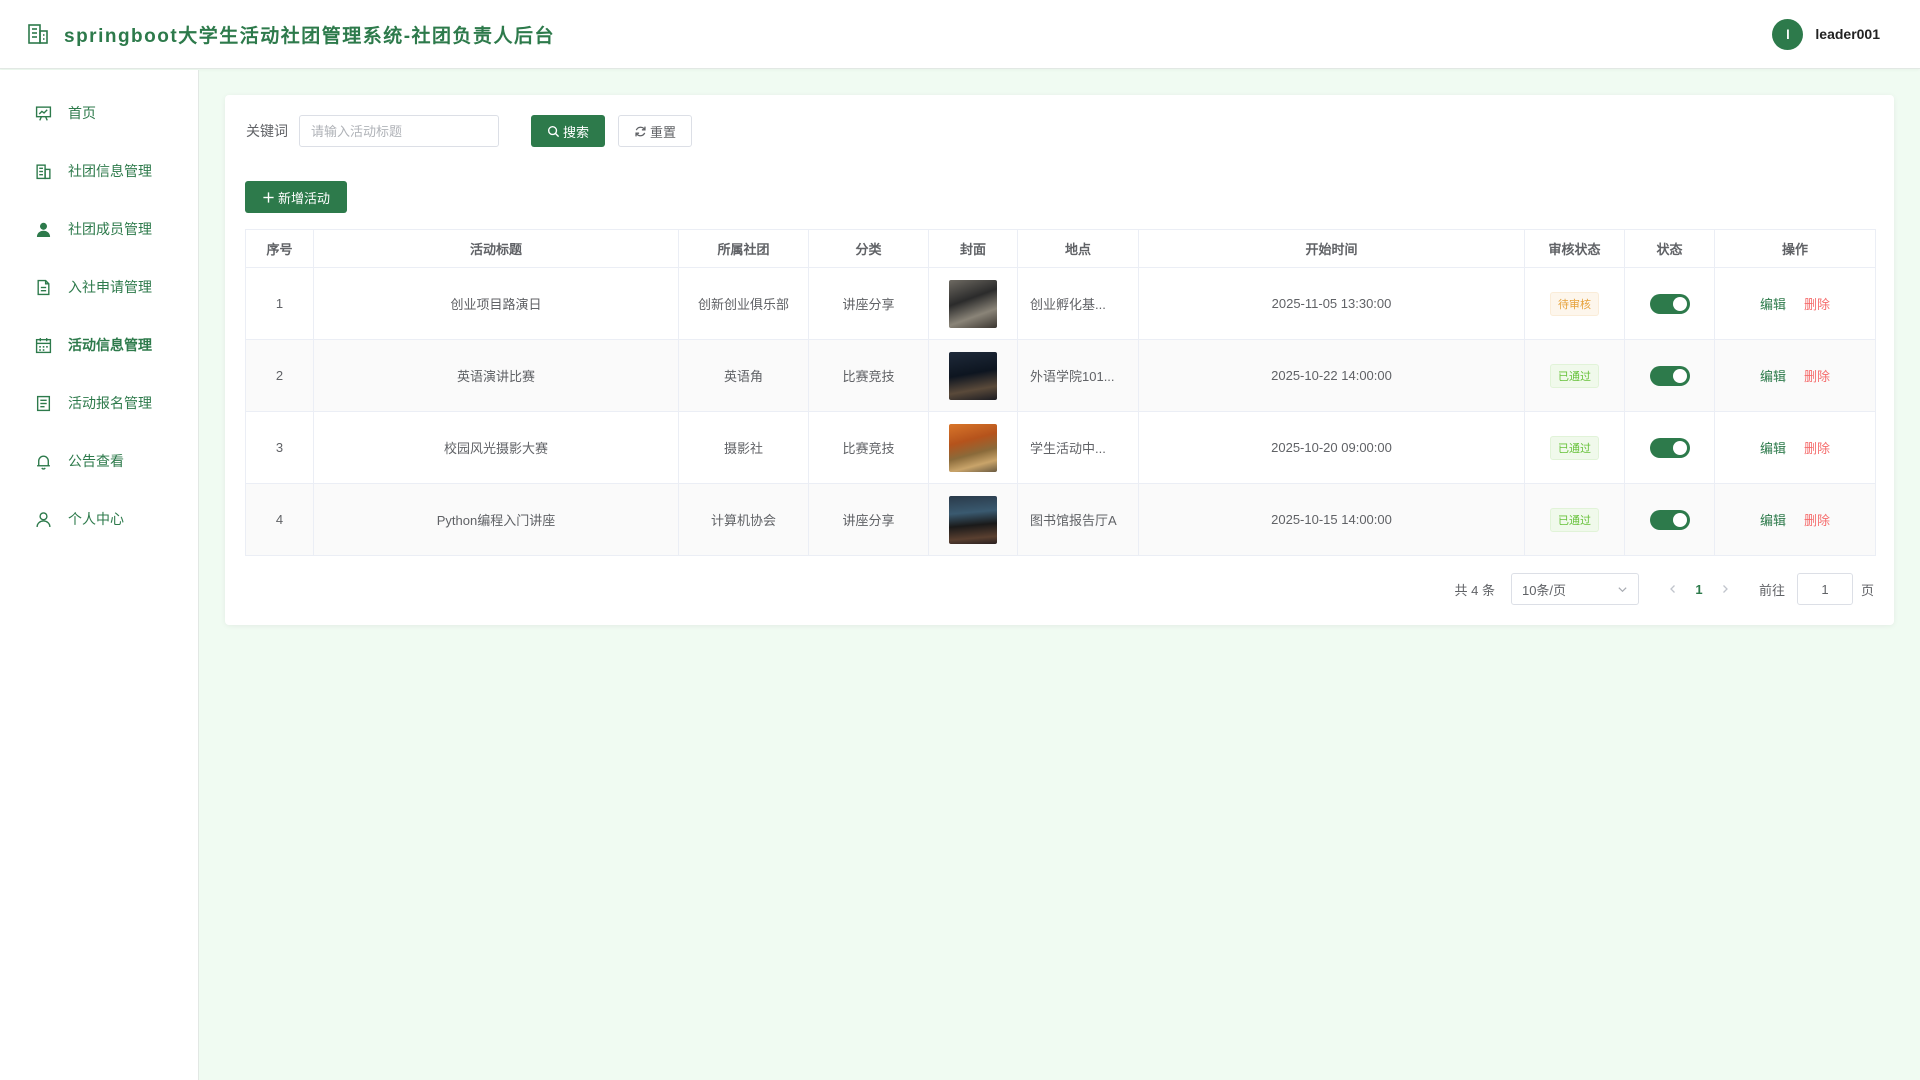  Describe the element at coordinates (1788, 34) in the screenshot. I see `avatar: l` at that location.